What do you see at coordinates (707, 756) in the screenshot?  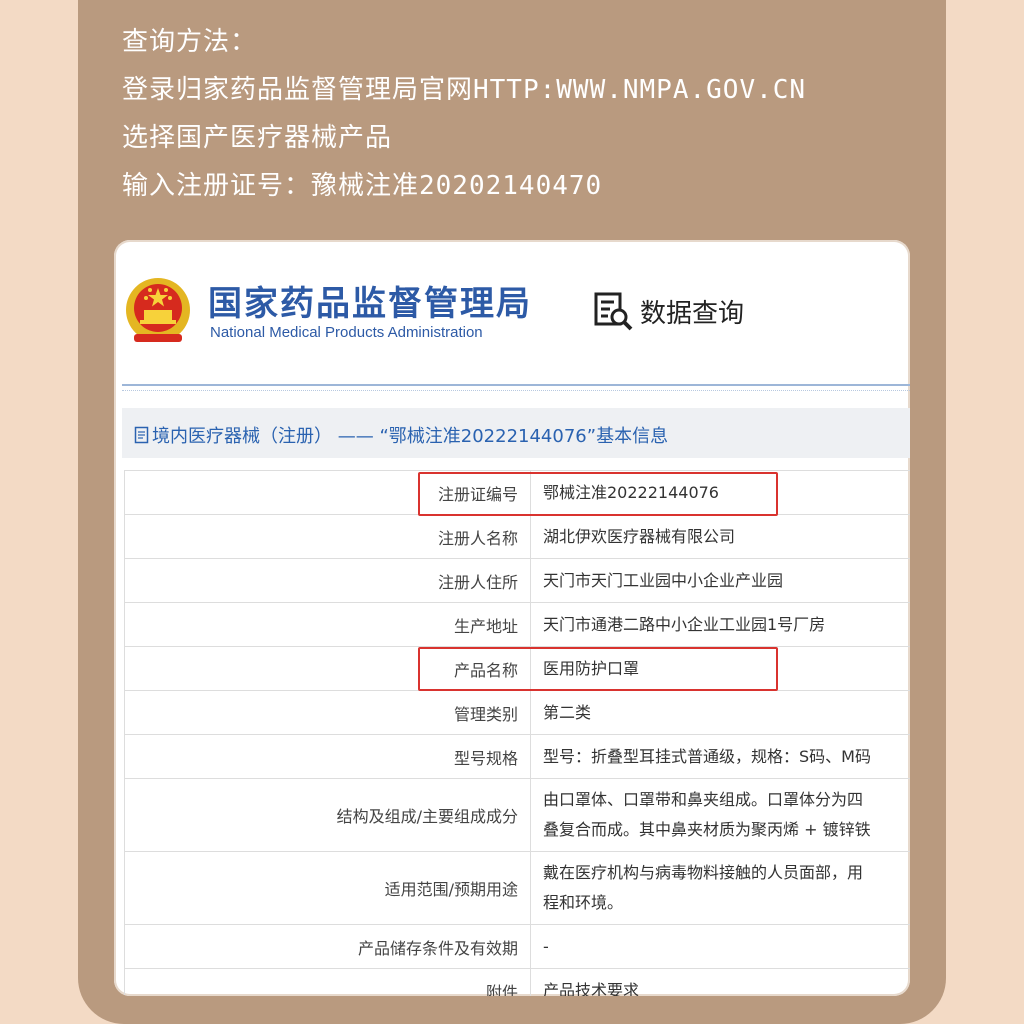 I see `row-value: 型号：折叠型耳挂式普通级，规格：S码、M码` at bounding box center [707, 756].